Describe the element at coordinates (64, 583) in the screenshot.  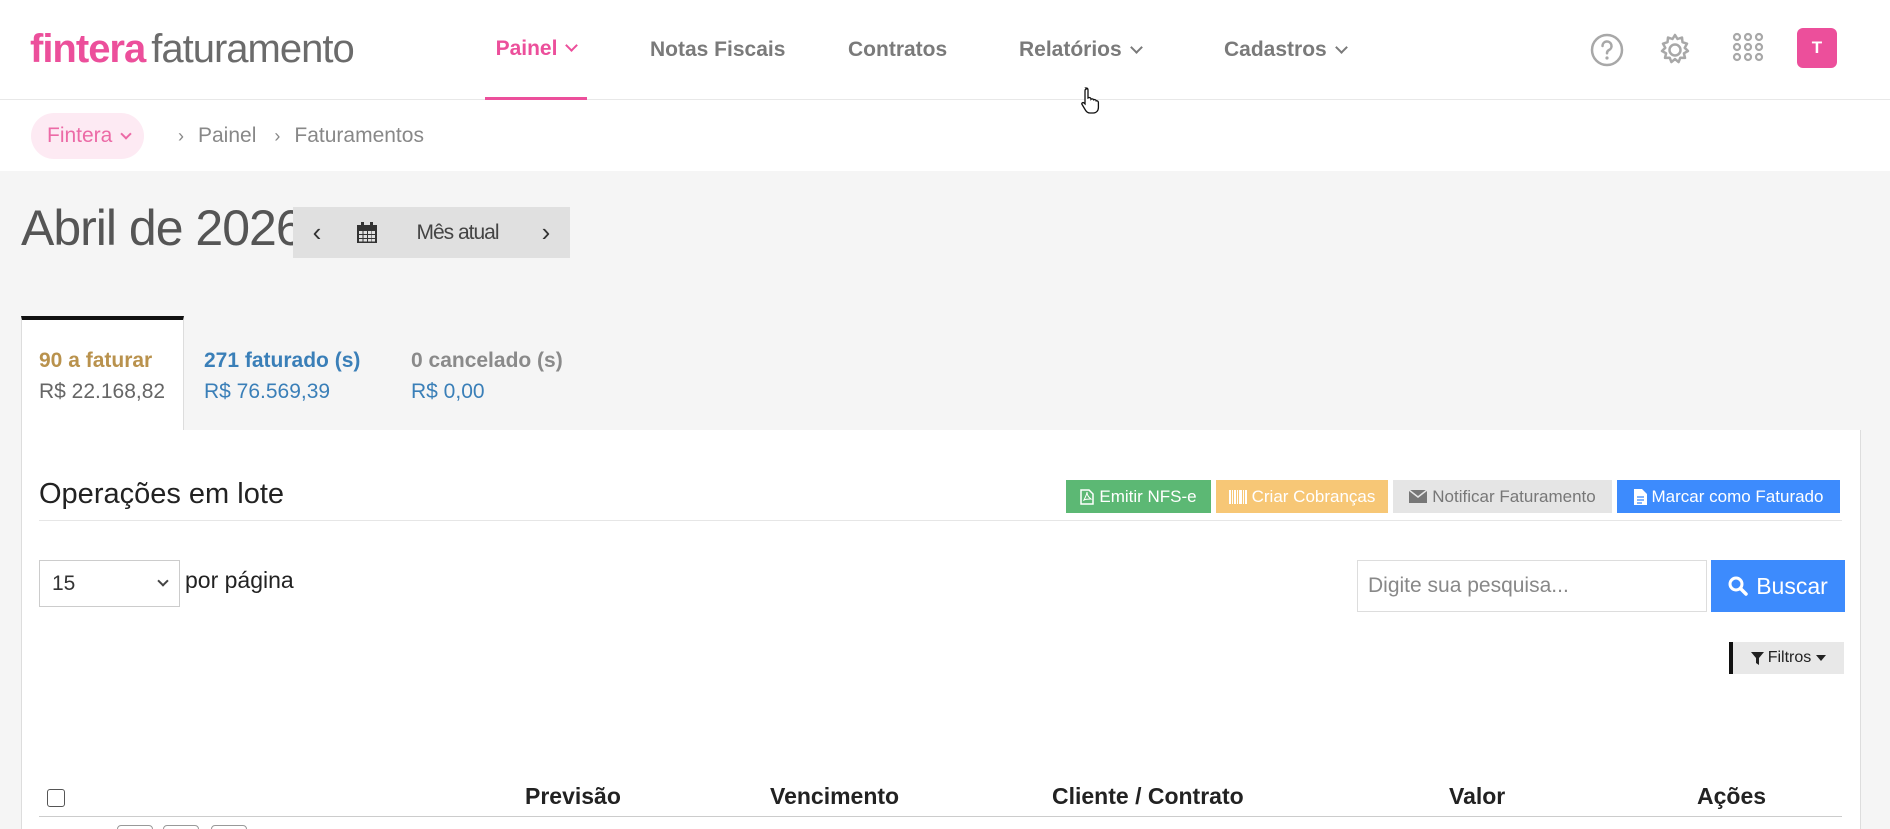
I see `per-page-value: 15` at that location.